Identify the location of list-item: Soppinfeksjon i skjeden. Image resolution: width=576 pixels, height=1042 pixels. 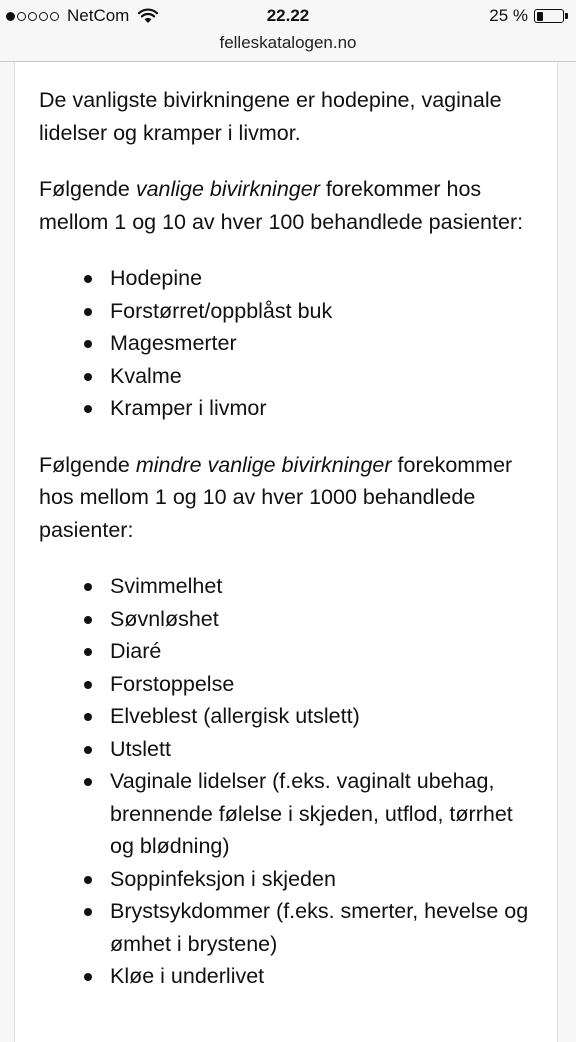
(289, 879).